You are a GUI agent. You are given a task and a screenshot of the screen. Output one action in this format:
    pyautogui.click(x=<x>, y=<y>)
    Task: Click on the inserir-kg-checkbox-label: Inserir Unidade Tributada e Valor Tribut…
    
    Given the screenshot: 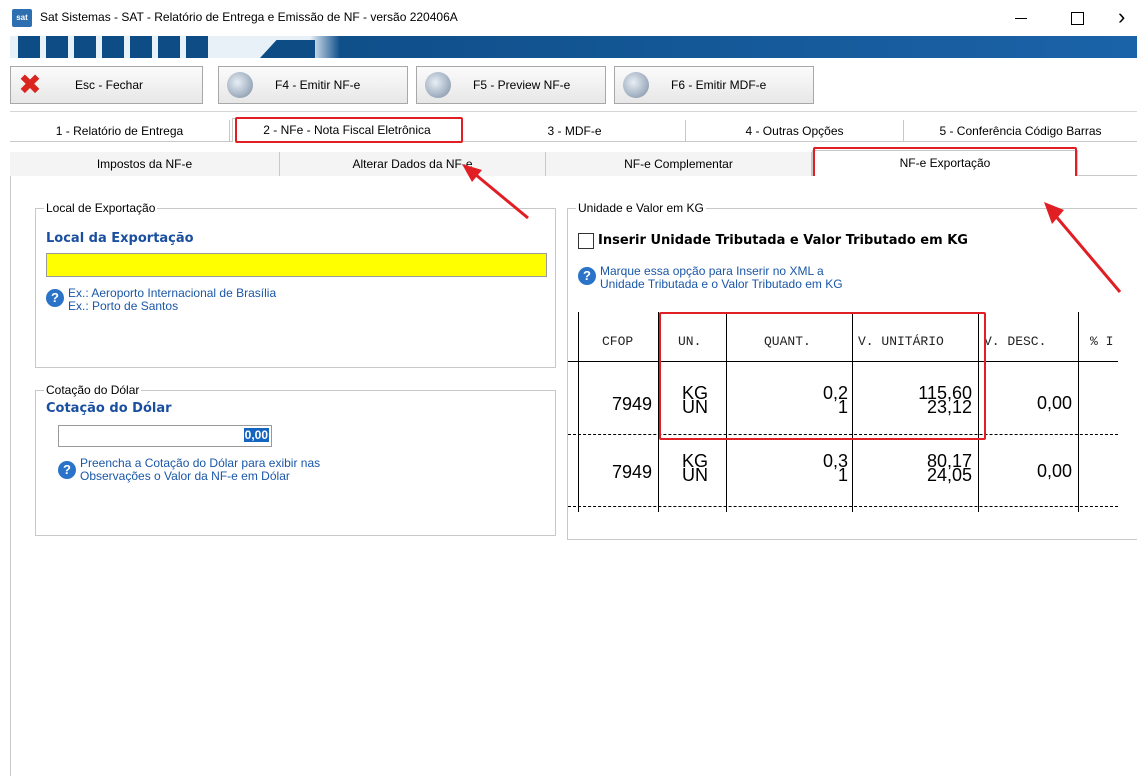 What is the action you would take?
    pyautogui.click(x=783, y=240)
    